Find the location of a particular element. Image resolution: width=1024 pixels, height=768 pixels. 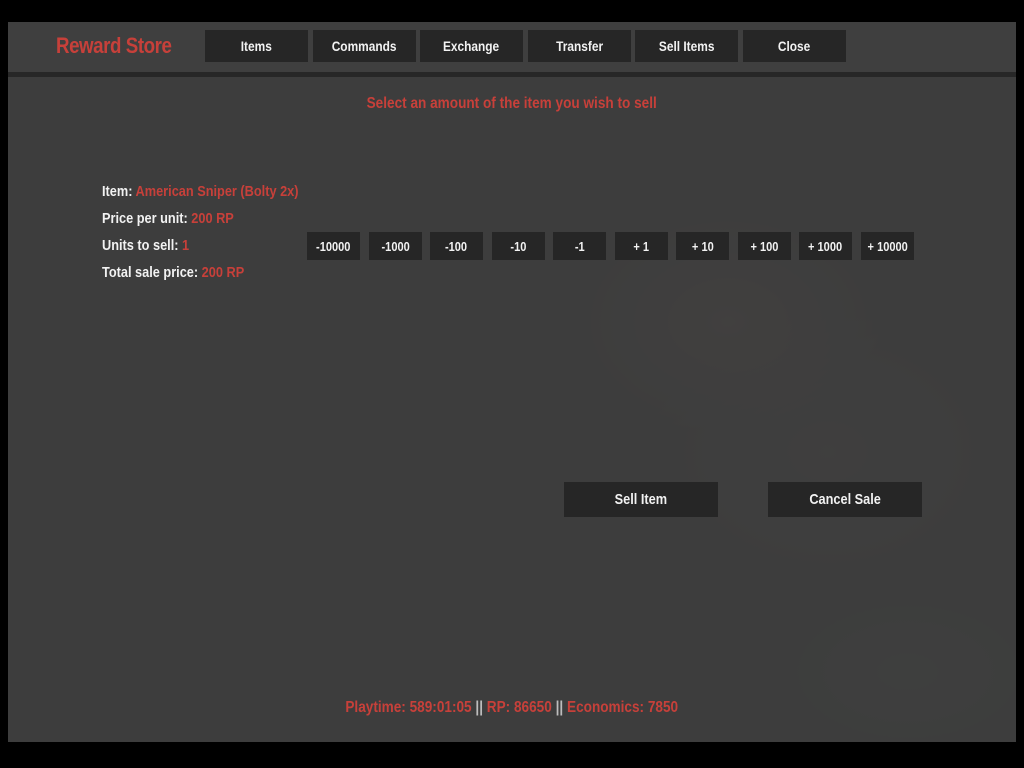

price-line: Price per unit: 200 RP is located at coordinates (168, 218).